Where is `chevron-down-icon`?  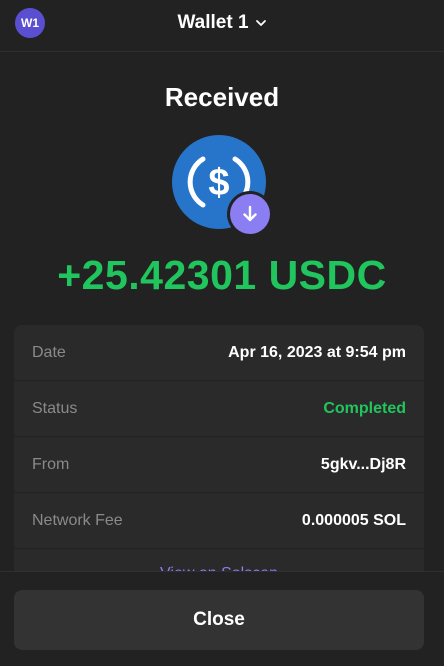 chevron-down-icon is located at coordinates (261, 23).